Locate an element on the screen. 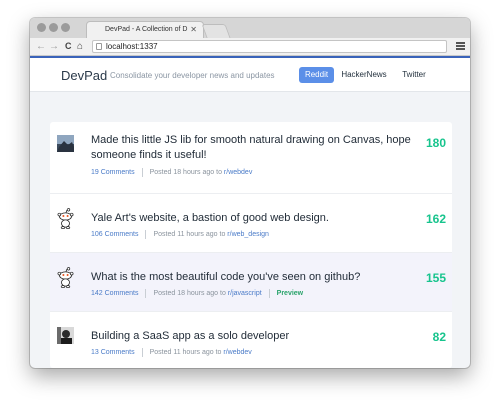 The image size is (500, 412). menu-icon is located at coordinates (460, 46).